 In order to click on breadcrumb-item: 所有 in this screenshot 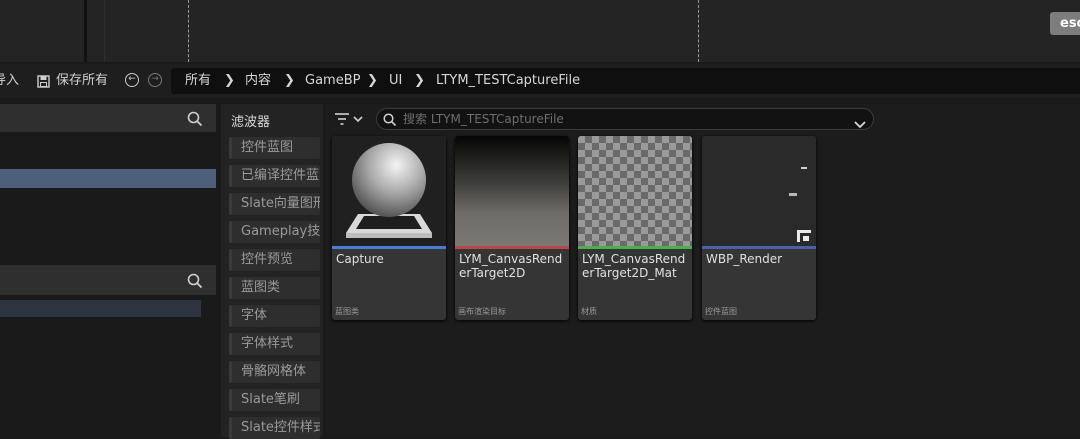, I will do `click(198, 81)`.